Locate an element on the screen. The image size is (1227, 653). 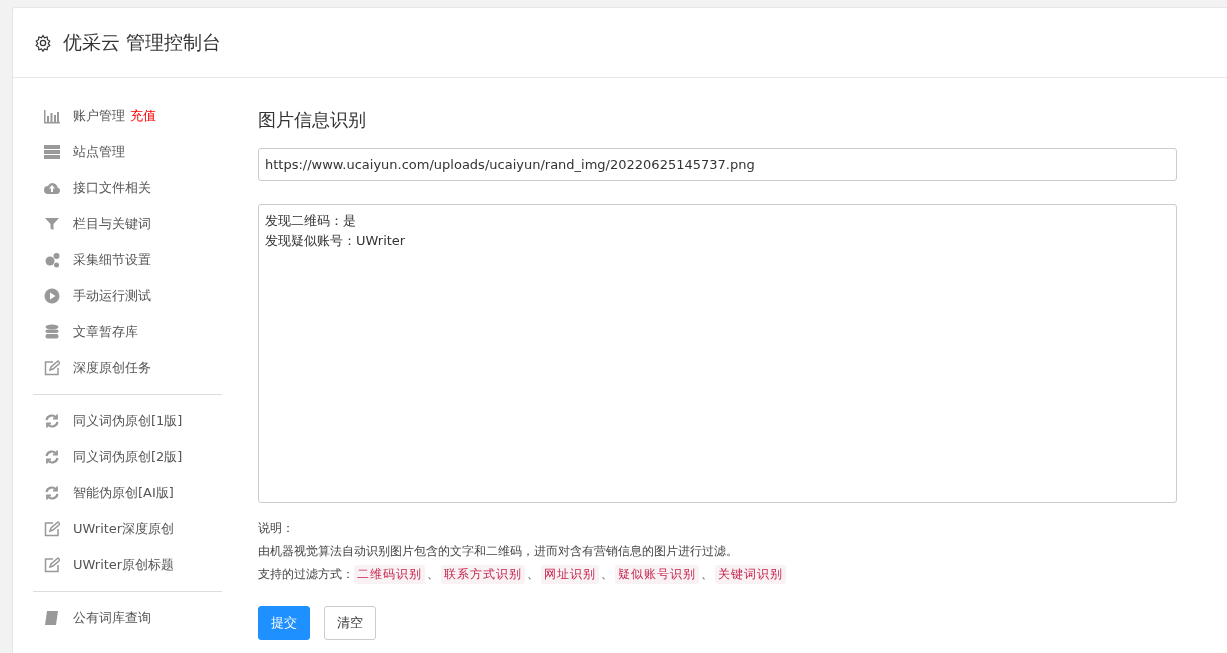
filters-label: 支持的过滤方式： is located at coordinates (306, 574).